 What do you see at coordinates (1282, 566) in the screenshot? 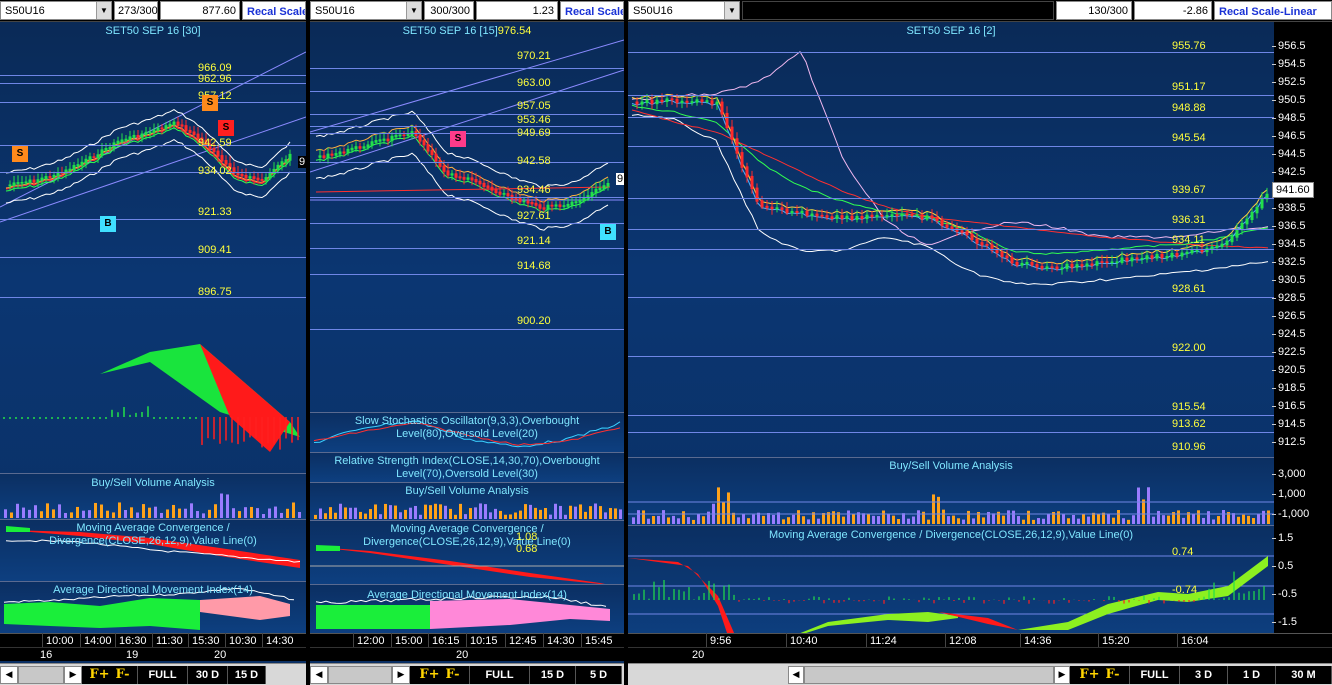
I see `macd-tick: 0.5` at bounding box center [1282, 566].